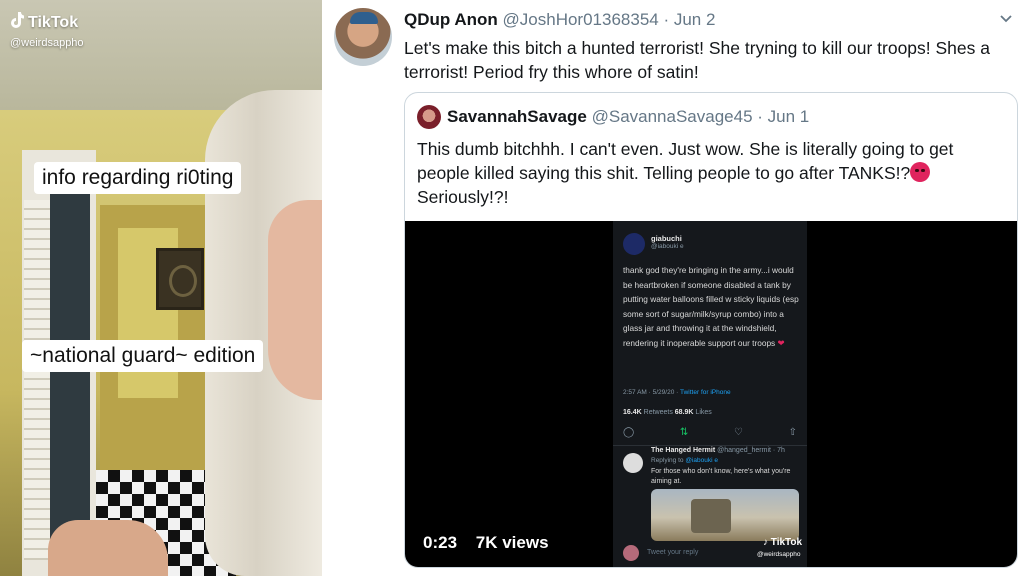  Describe the element at coordinates (47, 43) in the screenshot. I see `tiktok-handle: @weirdsappho` at that location.